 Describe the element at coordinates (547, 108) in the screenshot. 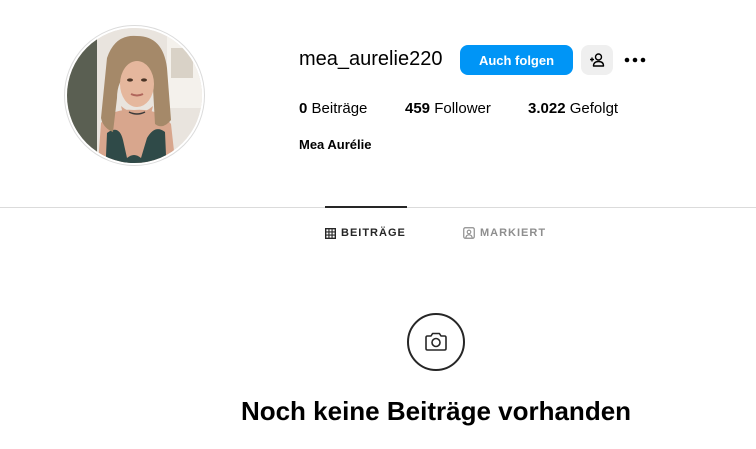

I see `stat-count: 3.022` at that location.